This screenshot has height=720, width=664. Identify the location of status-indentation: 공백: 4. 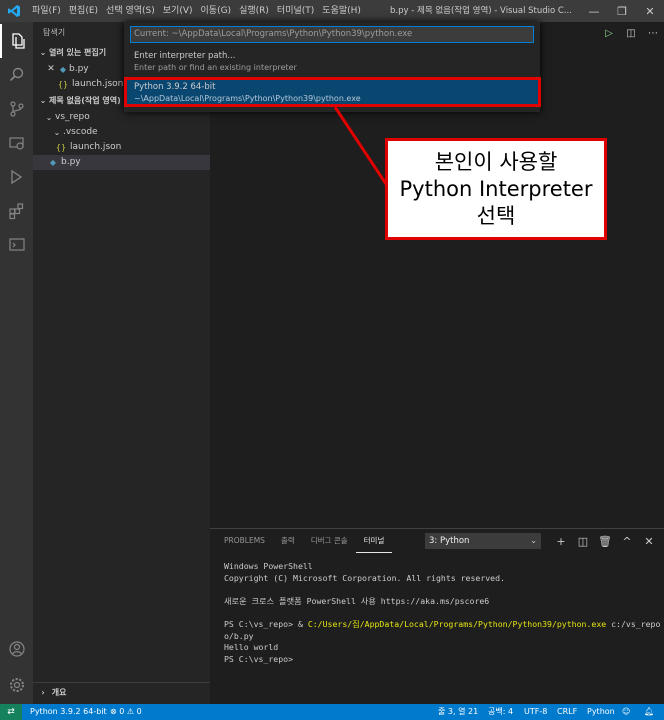
(500, 712).